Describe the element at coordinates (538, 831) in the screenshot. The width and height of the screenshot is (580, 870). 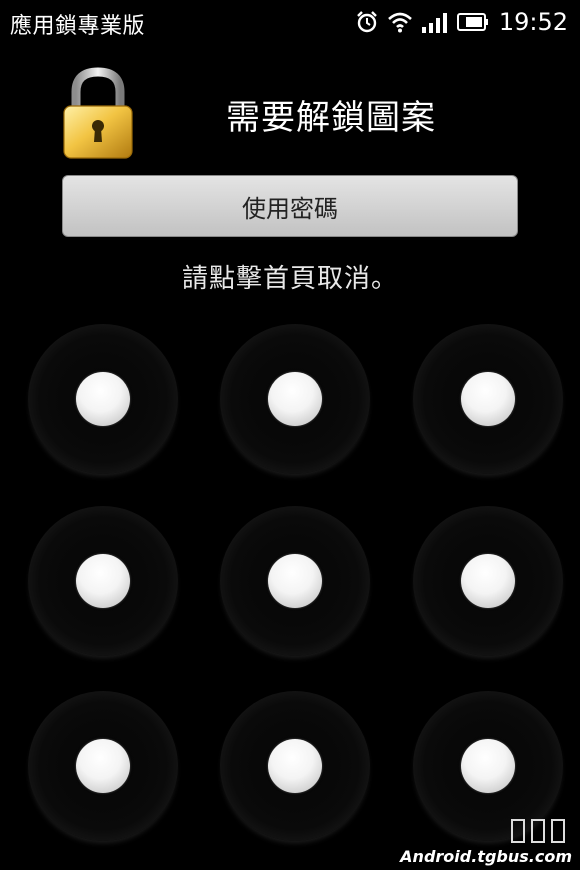
I see `watermark-logo-icon` at that location.